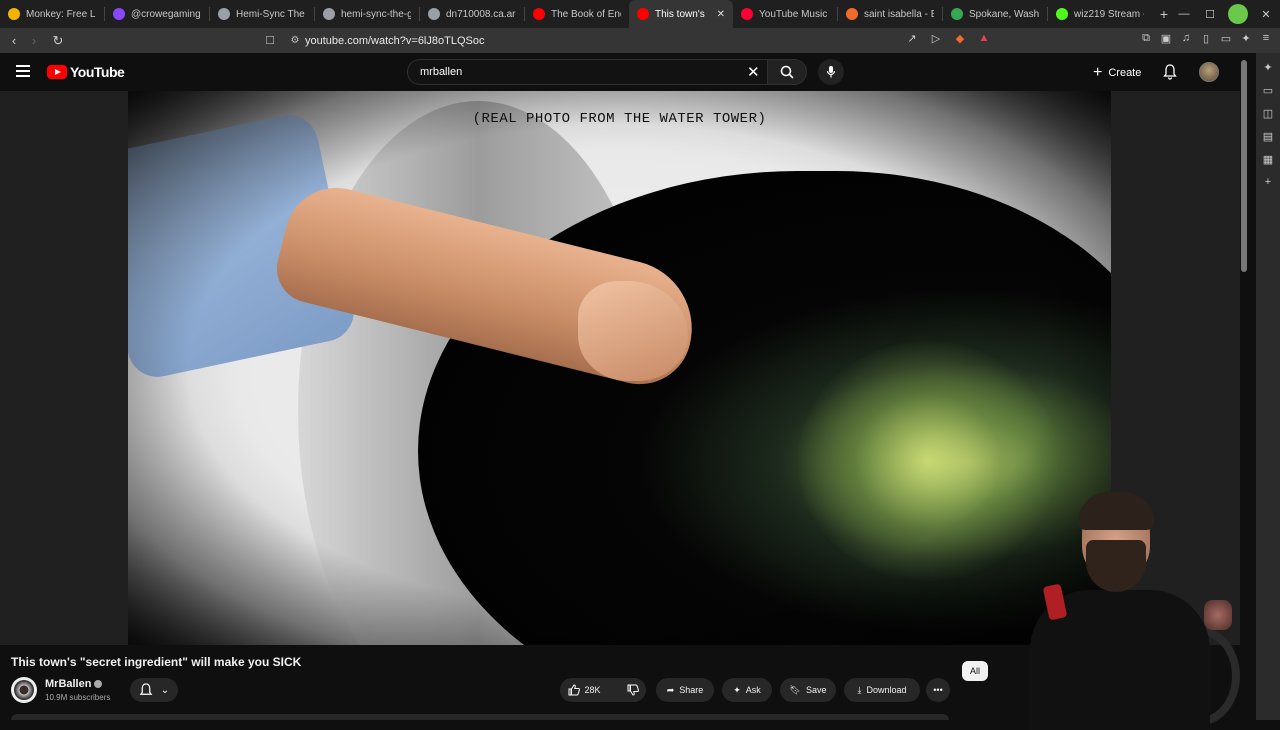 The image size is (1280, 730). I want to click on youtube-header: YouTube ✕ + Create, so click(620, 72).